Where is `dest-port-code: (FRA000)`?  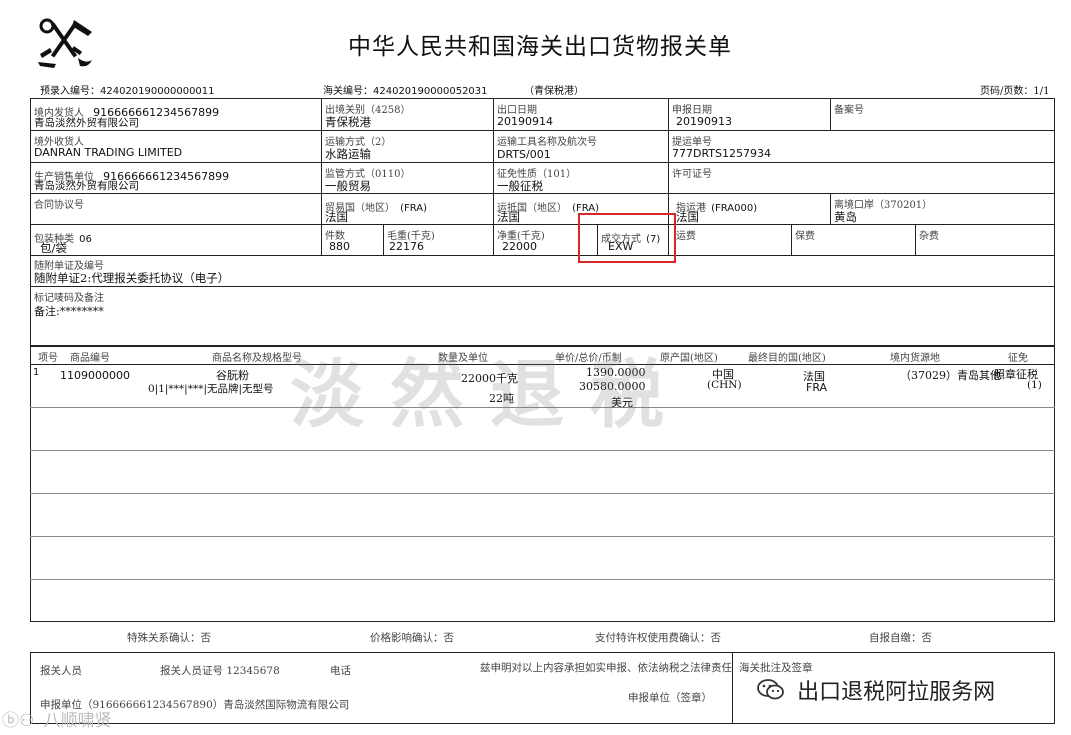
dest-port-code: (FRA000) is located at coordinates (734, 208).